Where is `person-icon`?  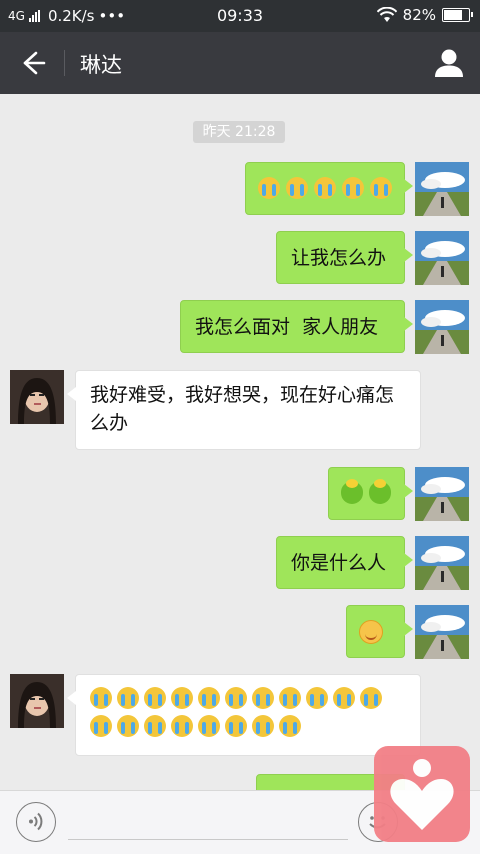 person-icon is located at coordinates (449, 63).